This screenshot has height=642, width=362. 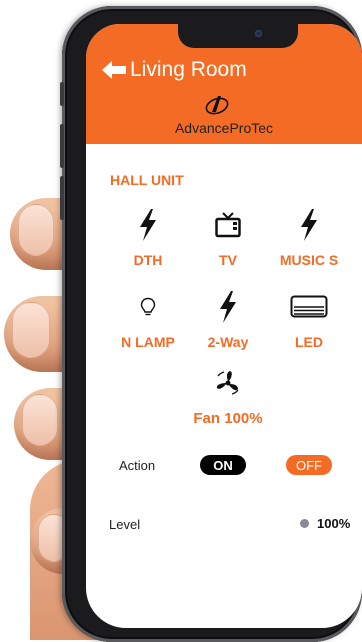 I want to click on device-tv: TV, so click(x=228, y=238).